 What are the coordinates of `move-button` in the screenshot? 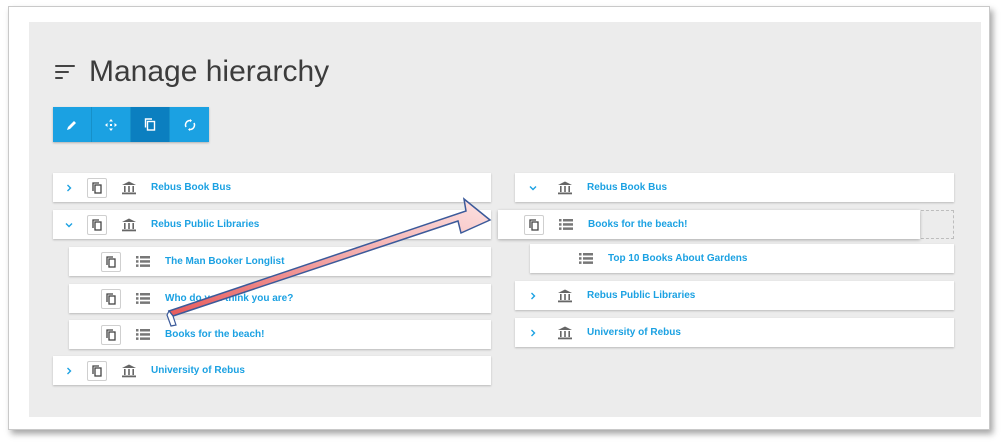 It's located at (111, 124).